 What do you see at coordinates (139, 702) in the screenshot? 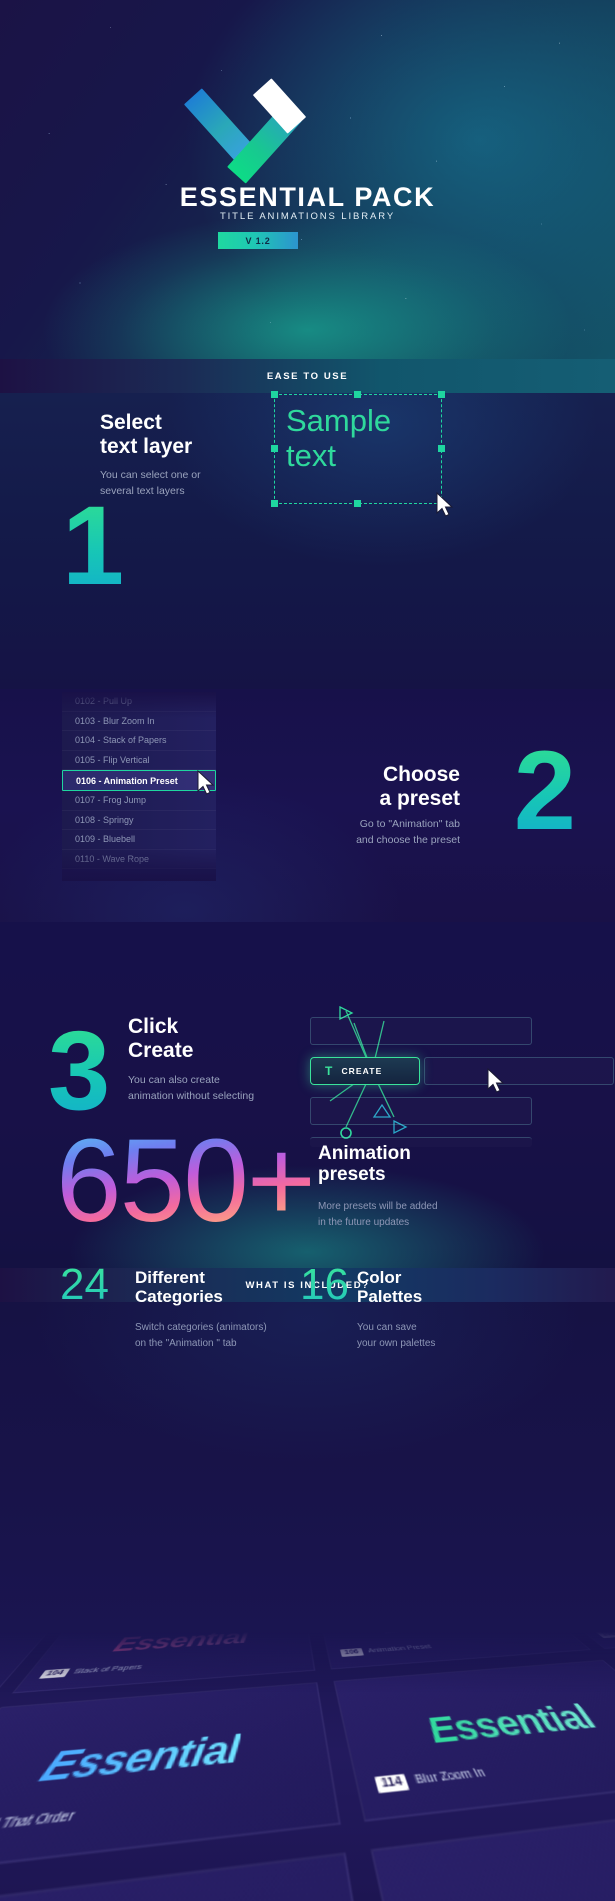
I see `preset-list-item: 0102 - Pull Up` at bounding box center [139, 702].